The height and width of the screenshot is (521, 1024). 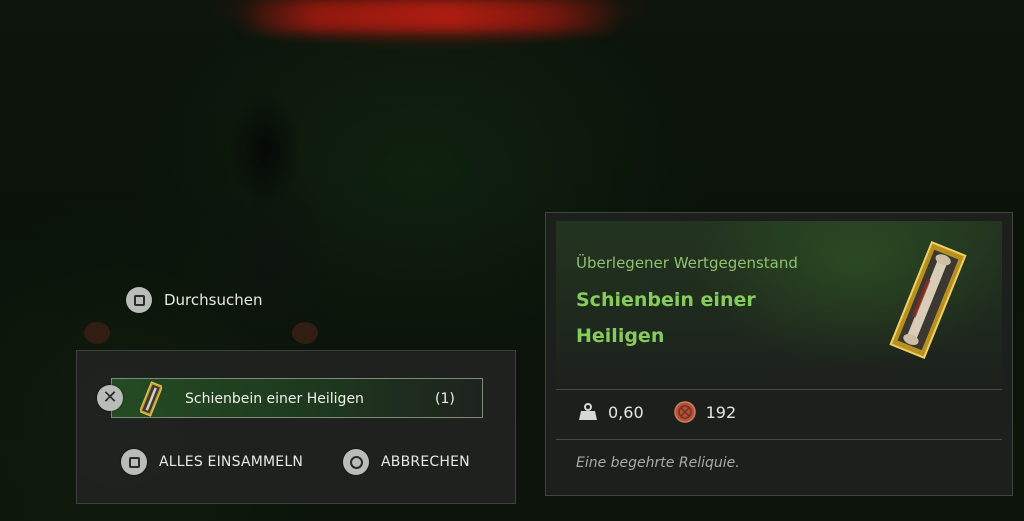 What do you see at coordinates (445, 399) in the screenshot?
I see `loot-item-quantity: (1)` at bounding box center [445, 399].